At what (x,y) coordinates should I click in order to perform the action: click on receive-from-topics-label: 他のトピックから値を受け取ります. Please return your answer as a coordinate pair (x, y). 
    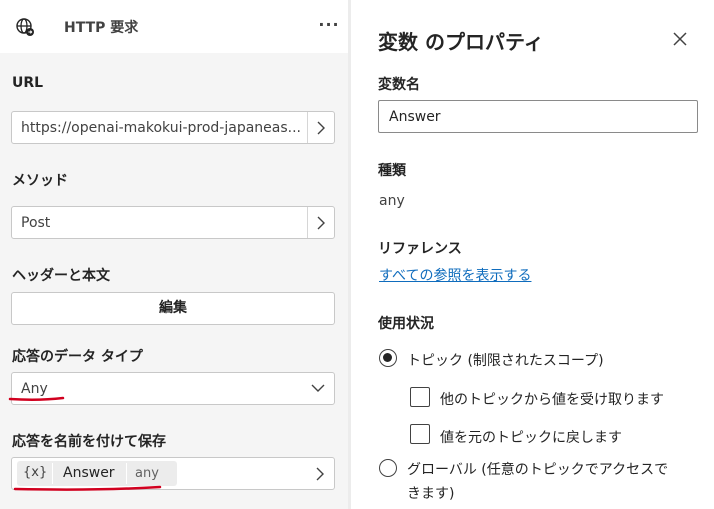
    Looking at the image, I should click on (552, 400).